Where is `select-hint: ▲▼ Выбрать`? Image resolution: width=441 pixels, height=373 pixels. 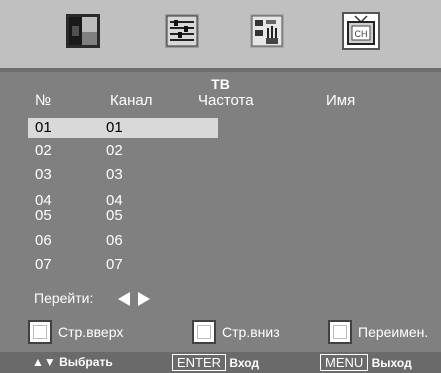 select-hint: ▲▼ Выбрать is located at coordinates (72, 362).